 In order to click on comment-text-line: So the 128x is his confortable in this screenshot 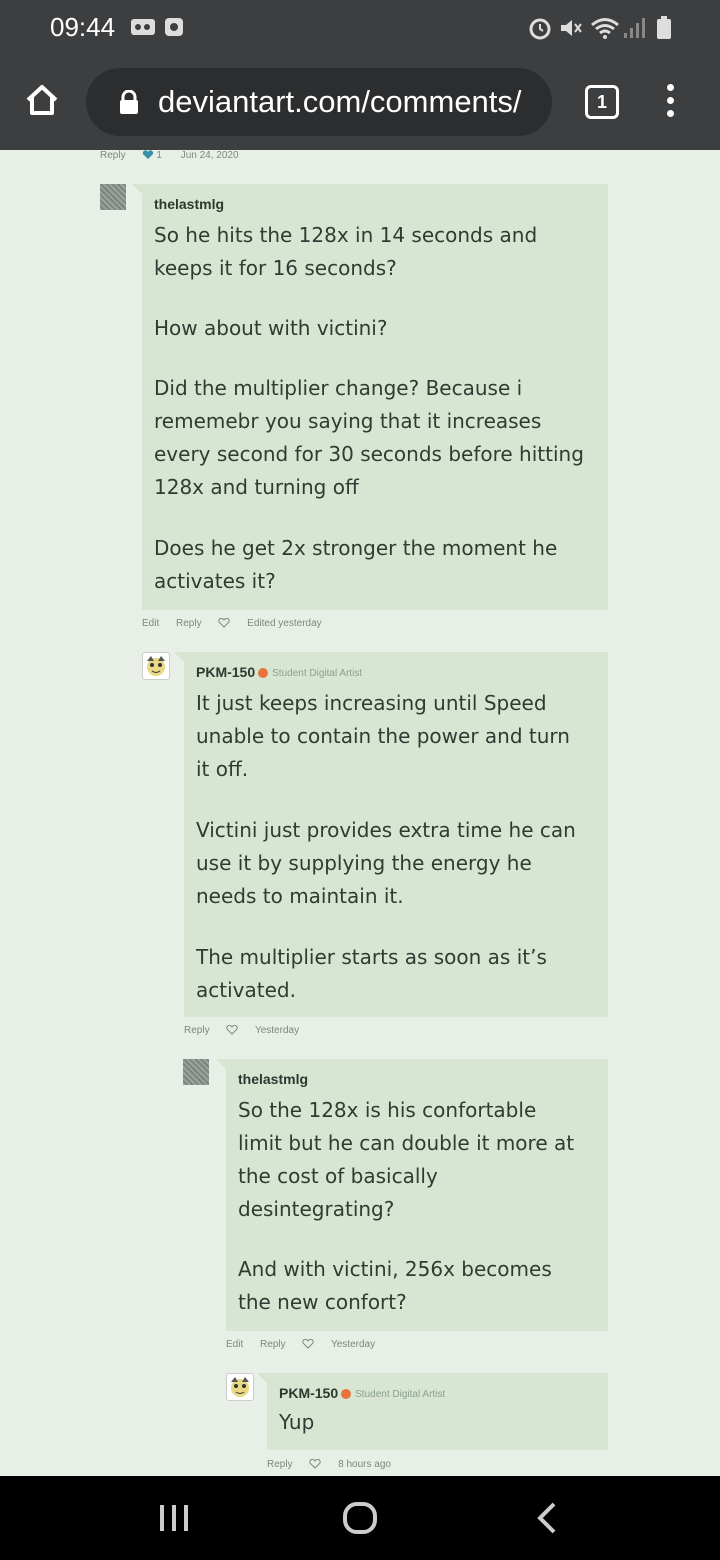, I will do `click(387, 1110)`.